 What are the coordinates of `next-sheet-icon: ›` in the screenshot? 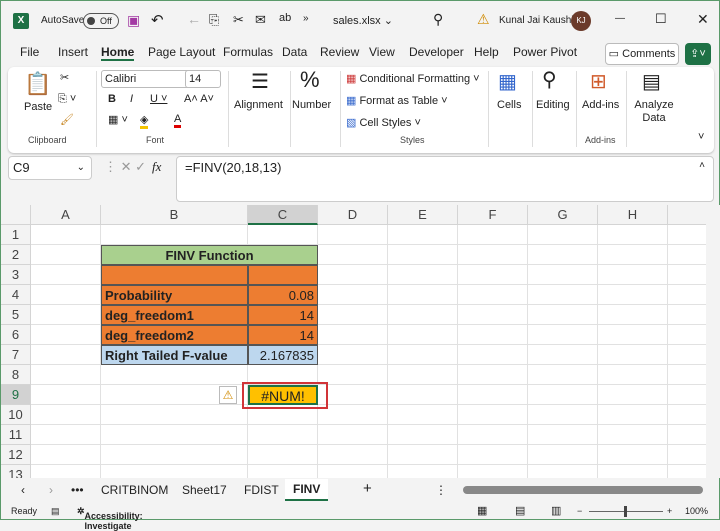 It's located at (51, 490).